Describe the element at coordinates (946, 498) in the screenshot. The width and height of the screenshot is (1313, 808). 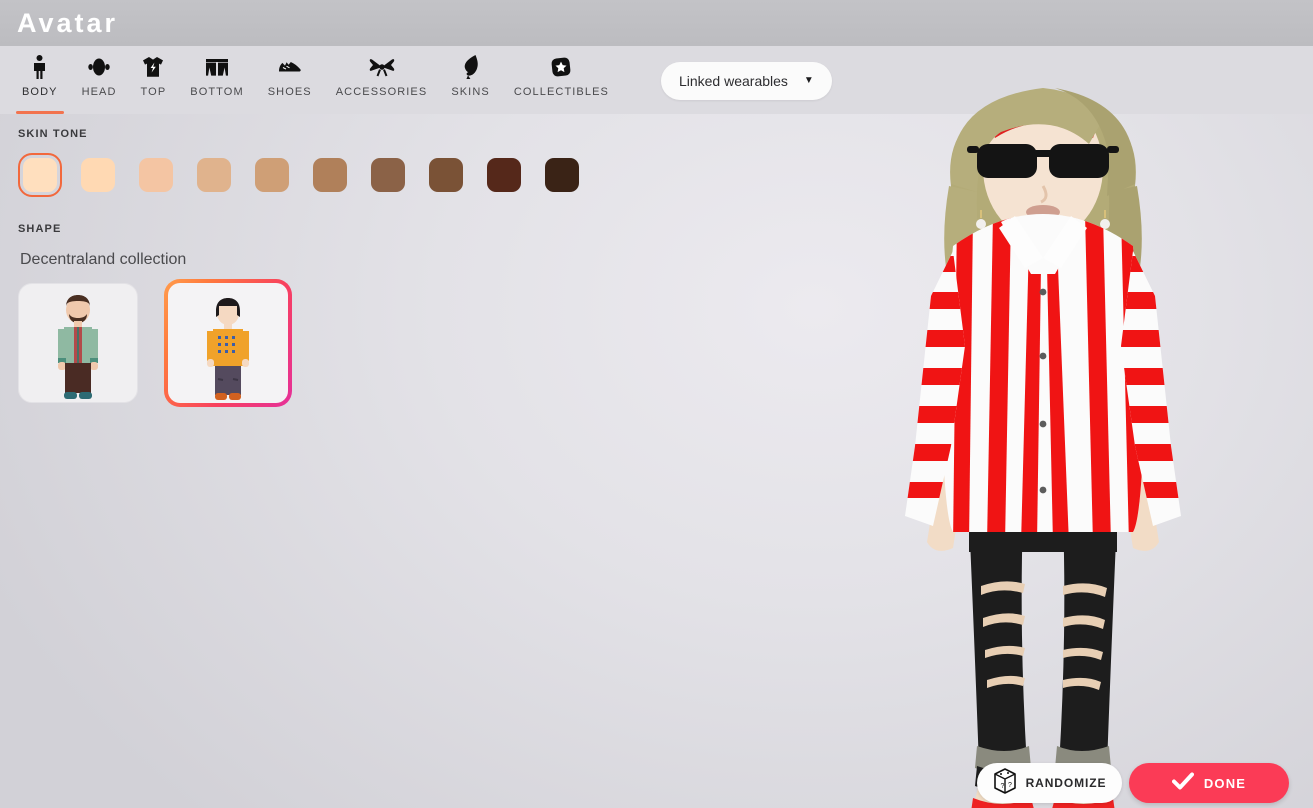
I see `left-hand-arm` at that location.